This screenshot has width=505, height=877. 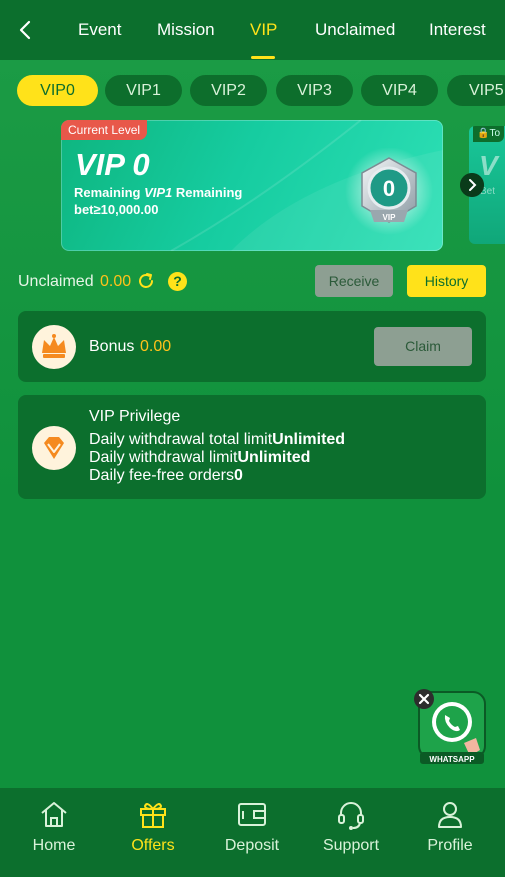 I want to click on top-tab-bar: Event Mission VIP Unclaimed Interest, so click(x=252, y=30).